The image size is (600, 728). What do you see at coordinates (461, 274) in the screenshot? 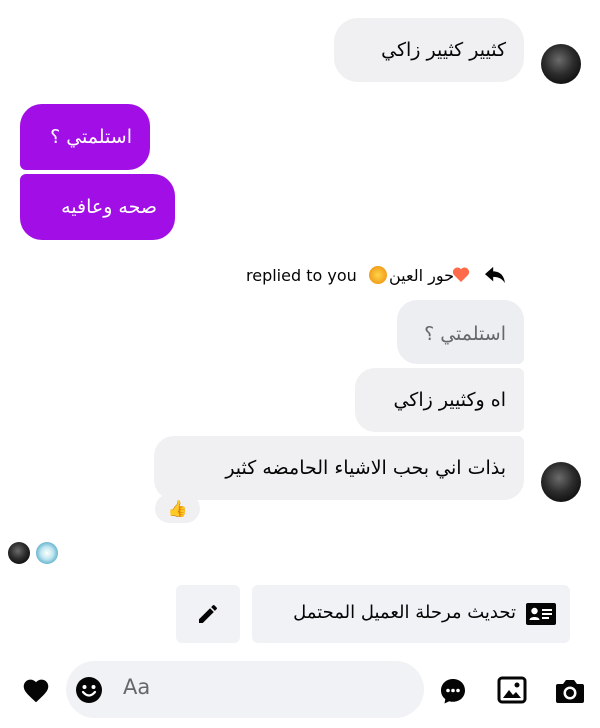
I see `heart-emoji-icon` at bounding box center [461, 274].